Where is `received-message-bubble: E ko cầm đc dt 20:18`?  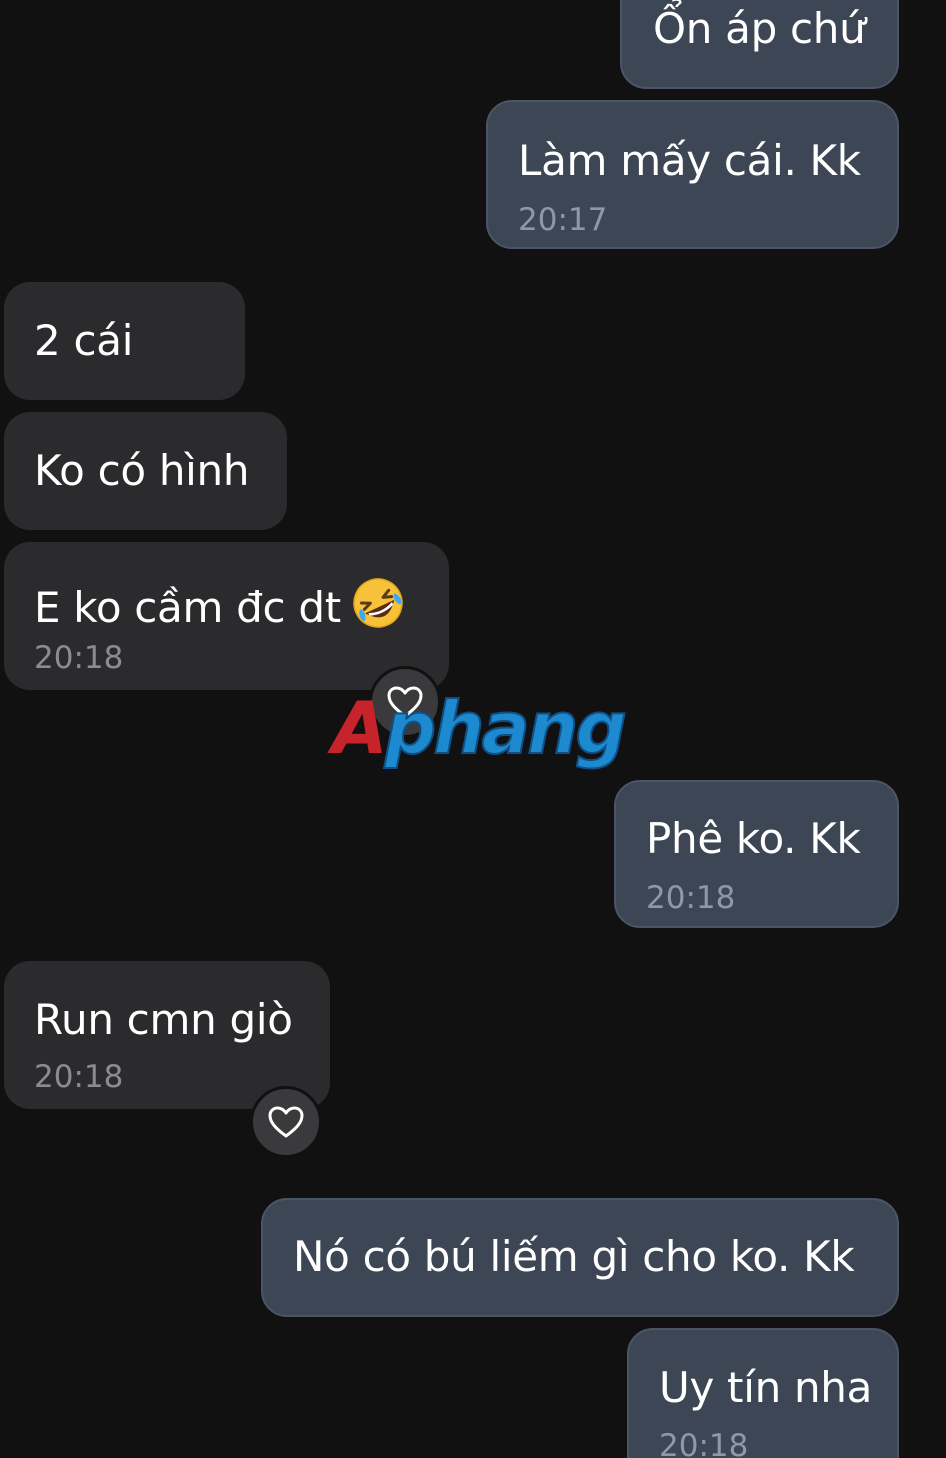
received-message-bubble: E ko cầm đc dt 20:18 is located at coordinates (226, 616).